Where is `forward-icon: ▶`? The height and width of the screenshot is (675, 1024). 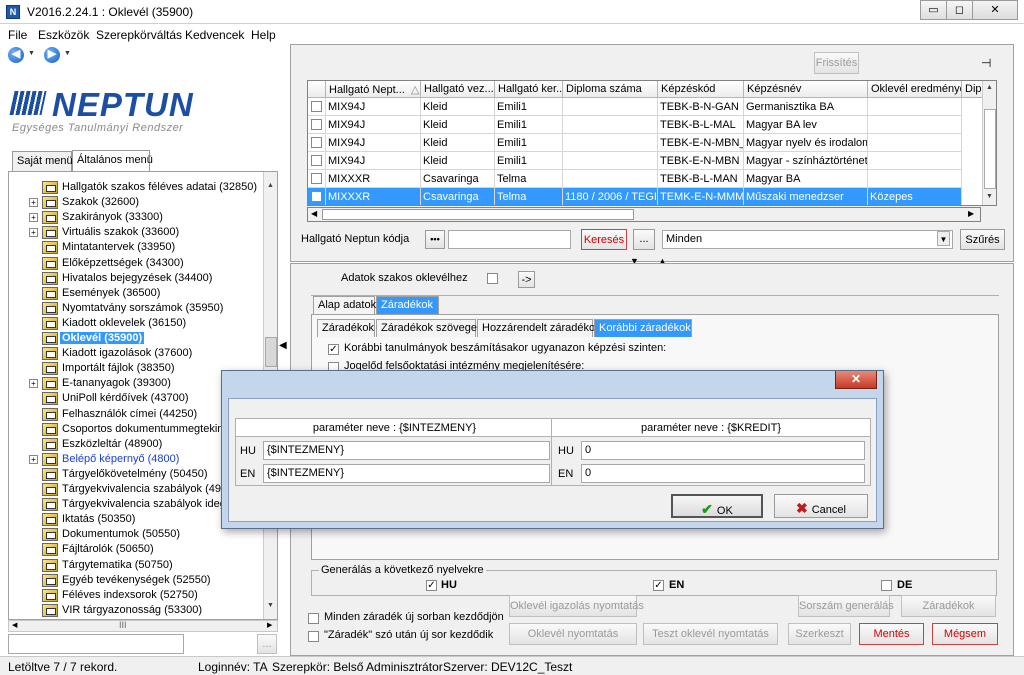 forward-icon: ▶ is located at coordinates (52, 55).